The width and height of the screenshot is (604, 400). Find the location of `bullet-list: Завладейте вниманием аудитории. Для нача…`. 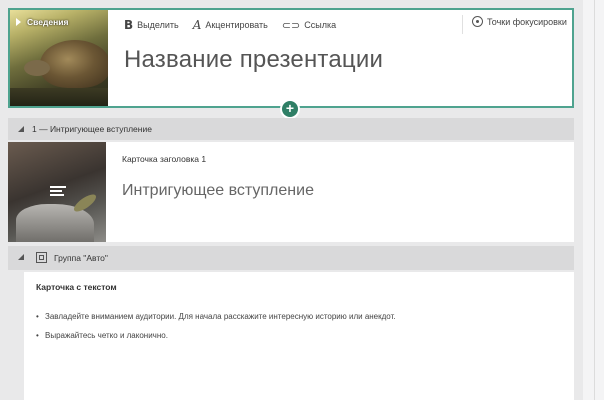

bullet-list: Завладейте вниманием аудитории. Для нача… is located at coordinates (216, 331).